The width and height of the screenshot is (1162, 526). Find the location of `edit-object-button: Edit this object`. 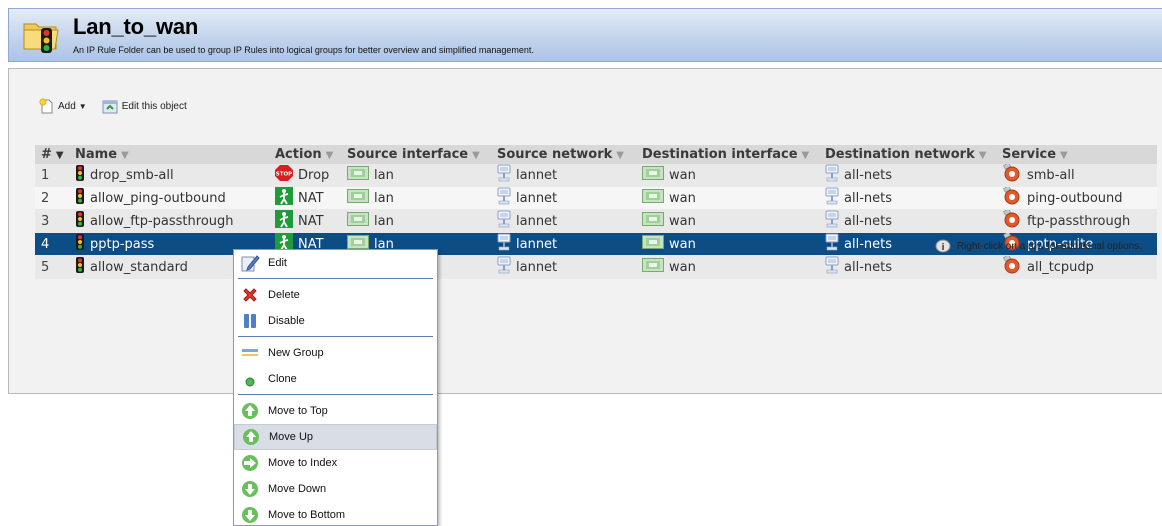

edit-object-button: Edit this object is located at coordinates (144, 106).